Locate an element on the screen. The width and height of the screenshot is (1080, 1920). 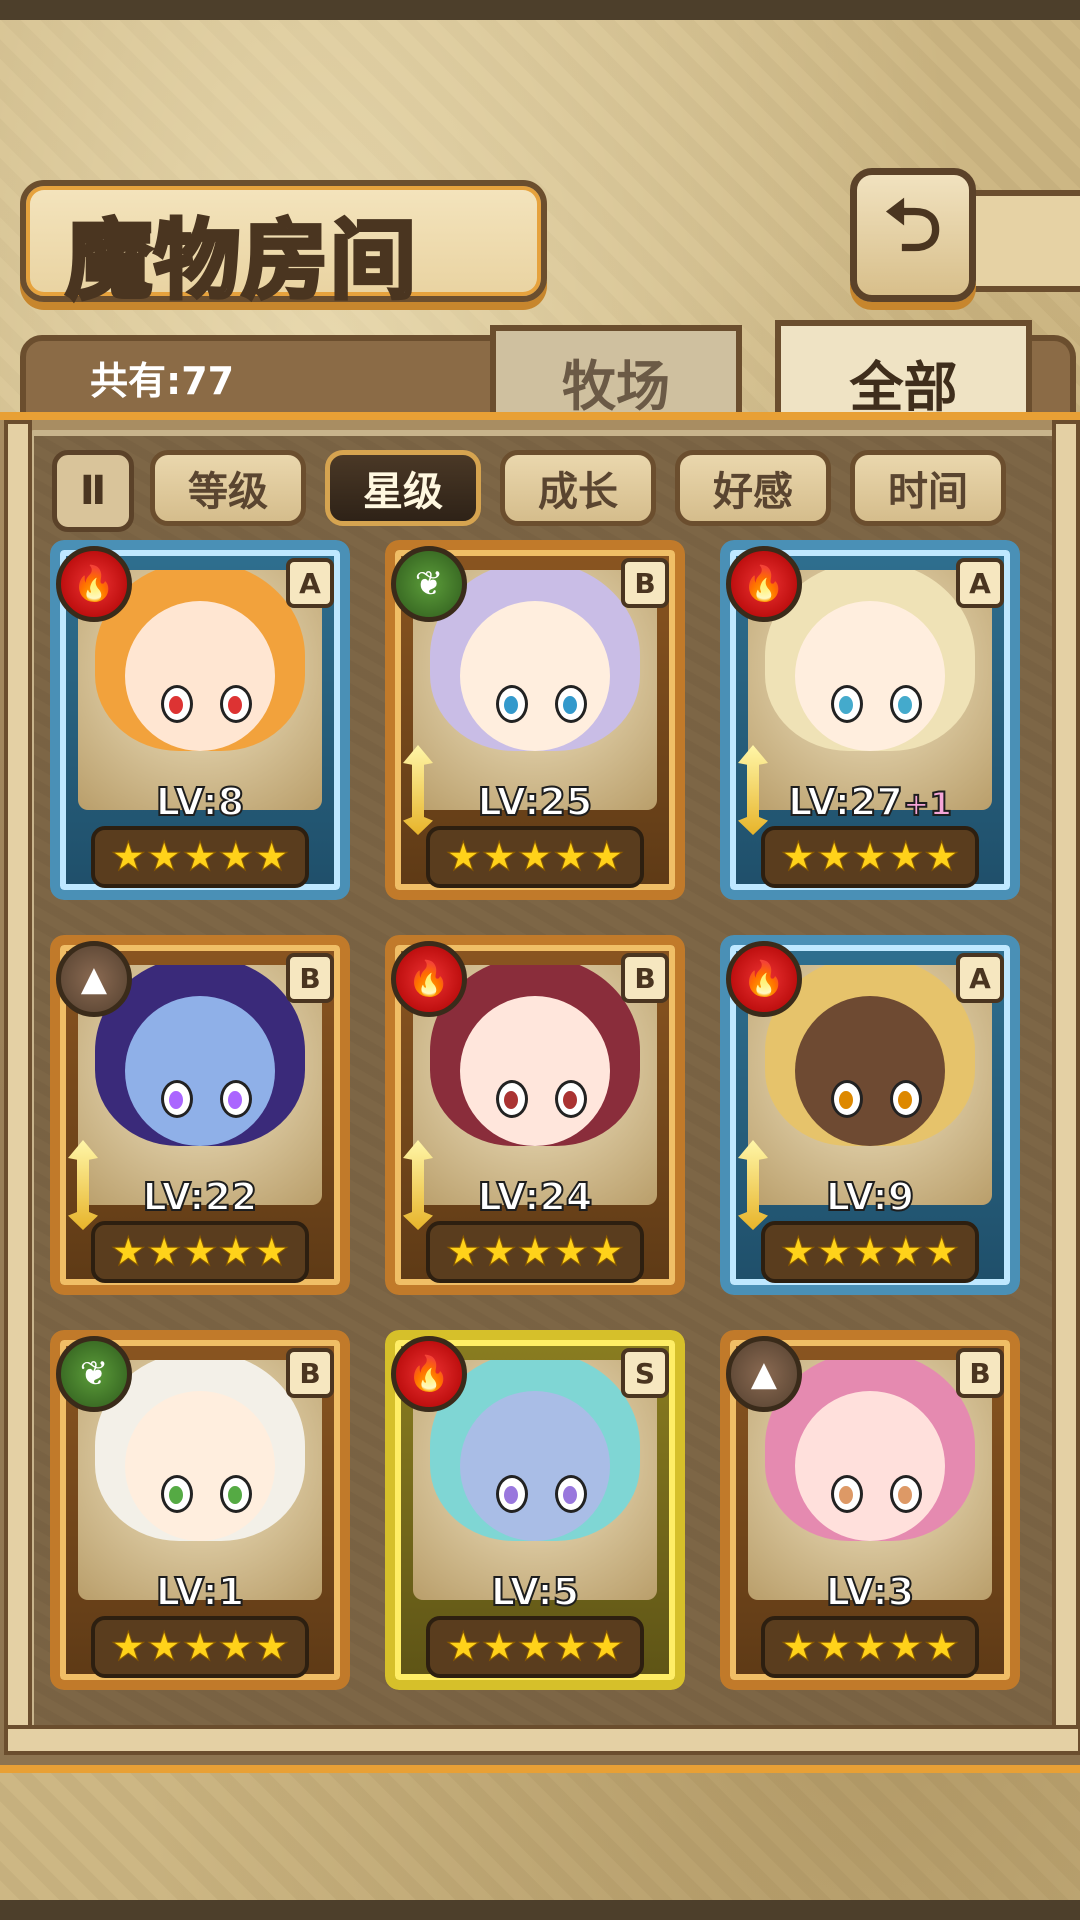
monster-card: ▲ B LV:22 ★★★★★ is located at coordinates (200, 1115).